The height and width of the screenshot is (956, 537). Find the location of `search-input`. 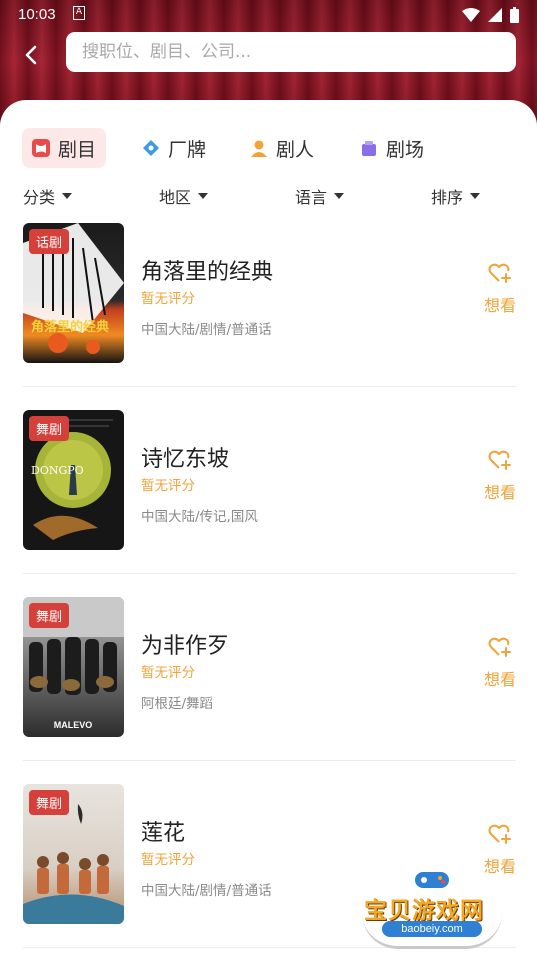

search-input is located at coordinates (299, 52).